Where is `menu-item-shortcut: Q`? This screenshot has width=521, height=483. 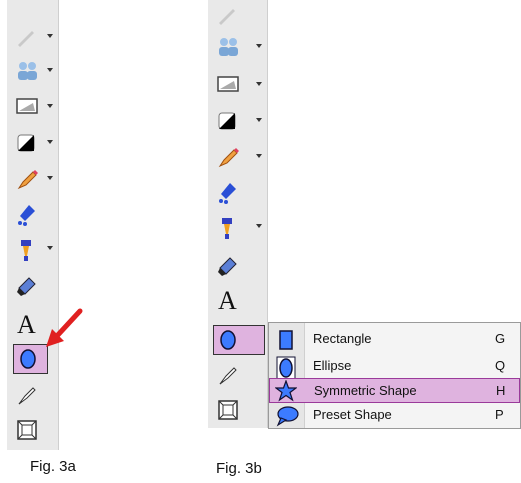 menu-item-shortcut: Q is located at coordinates (500, 365).